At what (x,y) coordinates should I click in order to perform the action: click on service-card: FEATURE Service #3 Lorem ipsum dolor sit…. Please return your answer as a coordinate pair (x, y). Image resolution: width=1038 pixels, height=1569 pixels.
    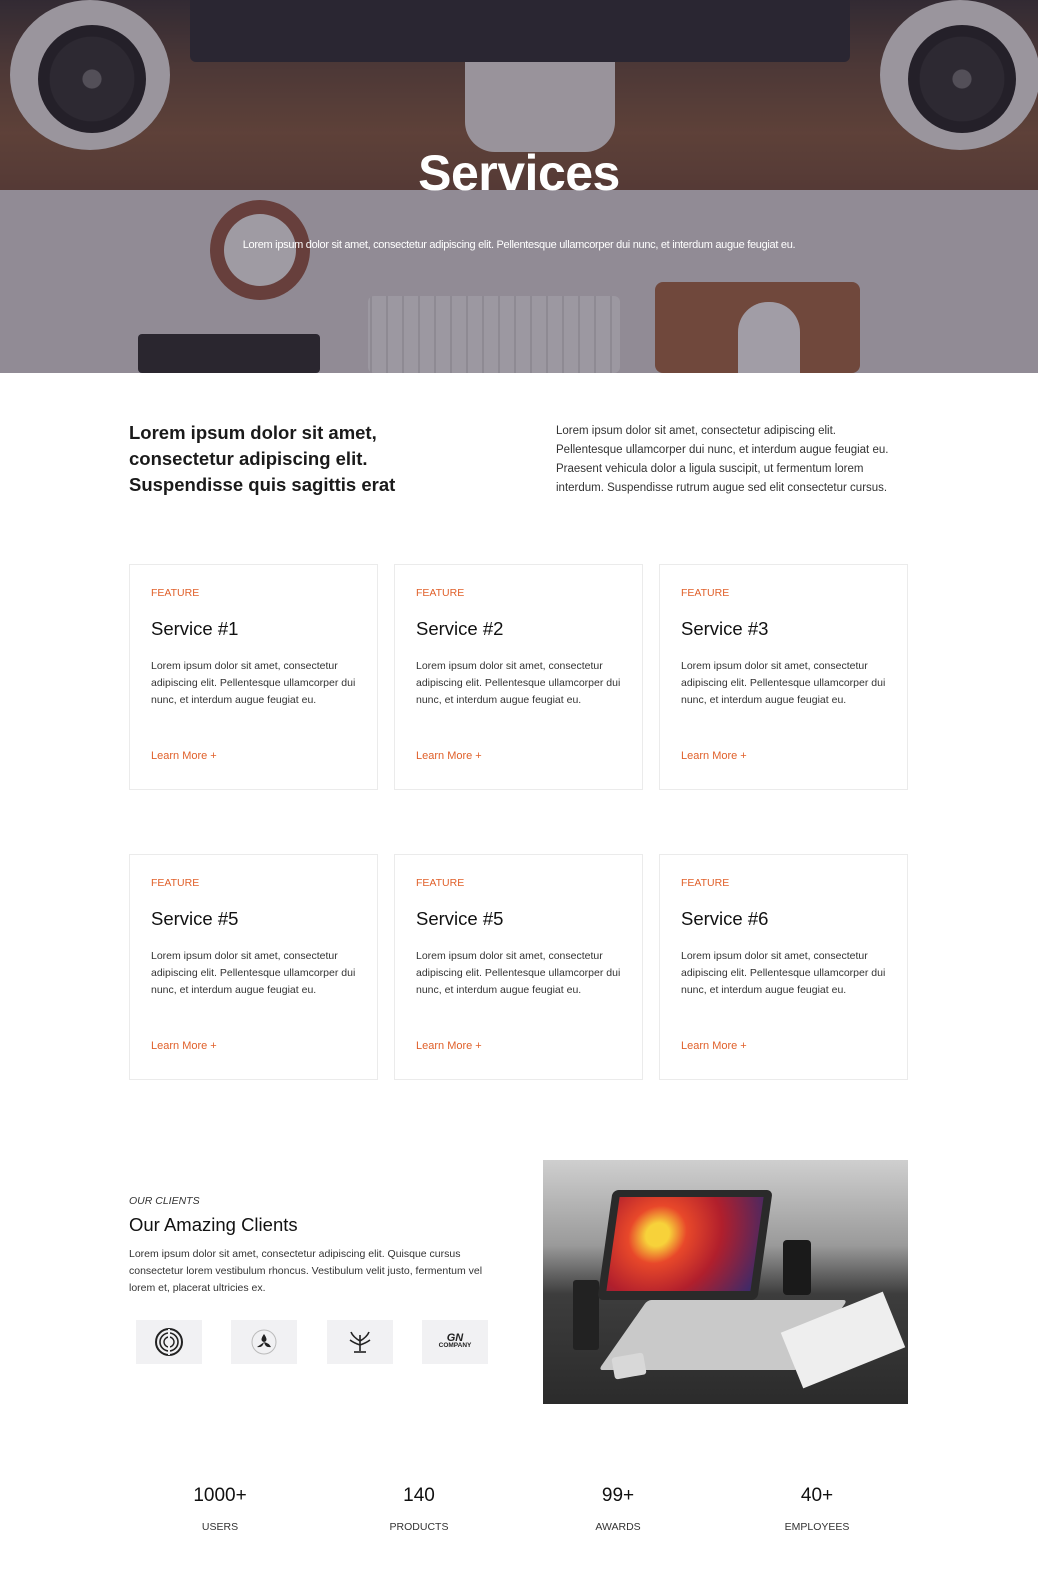
    Looking at the image, I should click on (783, 677).